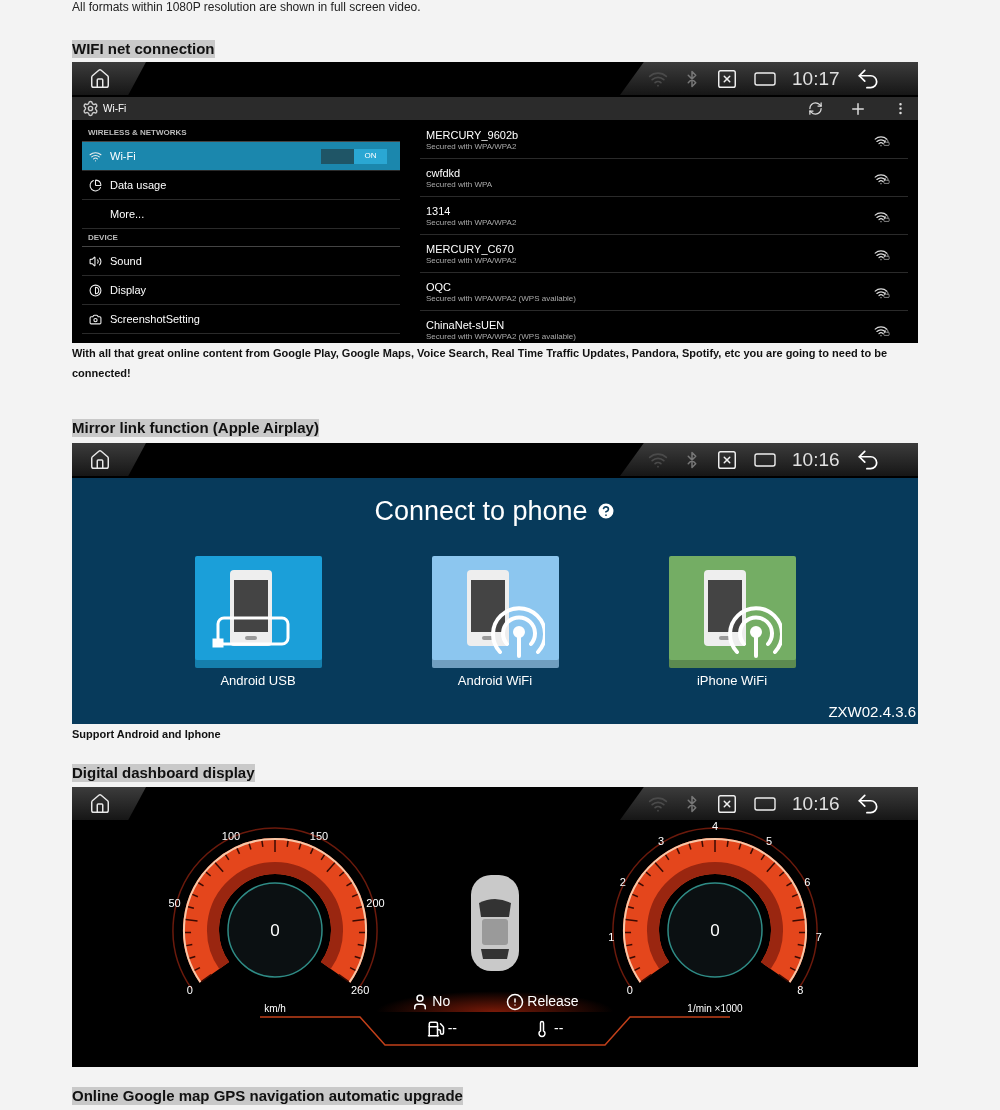 Image resolution: width=1000 pixels, height=1110 pixels. Describe the element at coordinates (375, 903) in the screenshot. I see `gauge-scale-label: 200` at that location.